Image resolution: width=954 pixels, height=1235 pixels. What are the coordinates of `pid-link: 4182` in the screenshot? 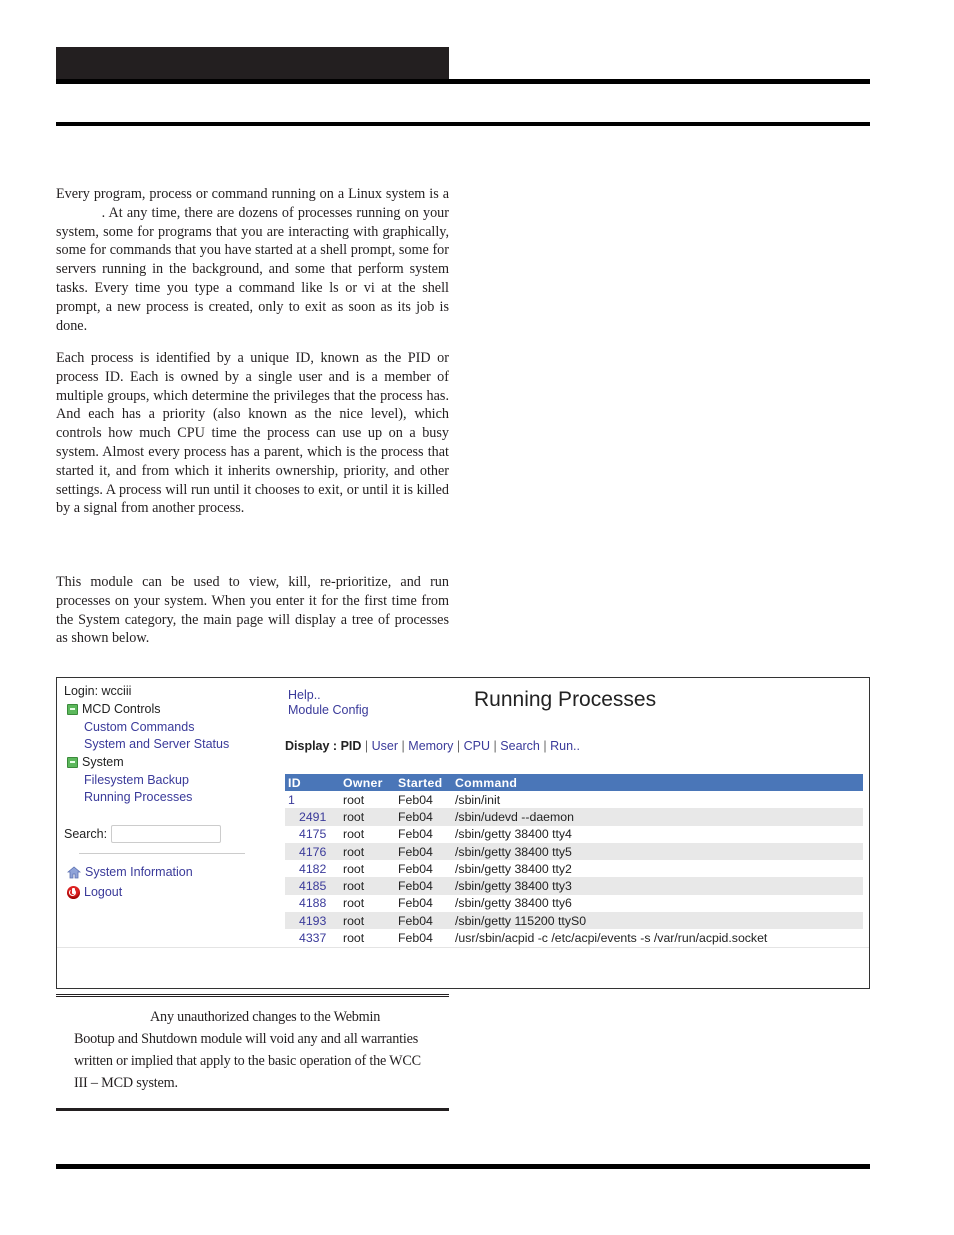 It's located at (312, 868).